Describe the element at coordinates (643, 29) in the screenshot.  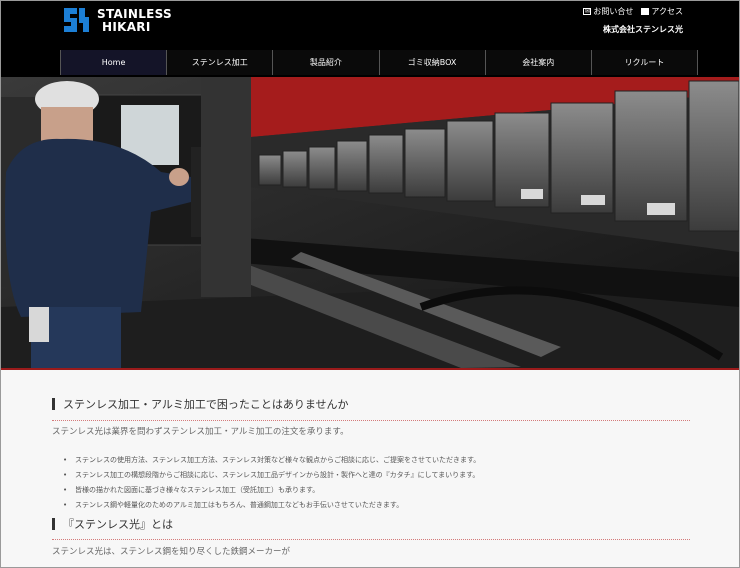
I see `company-name: 株式会社ステンレス光` at that location.